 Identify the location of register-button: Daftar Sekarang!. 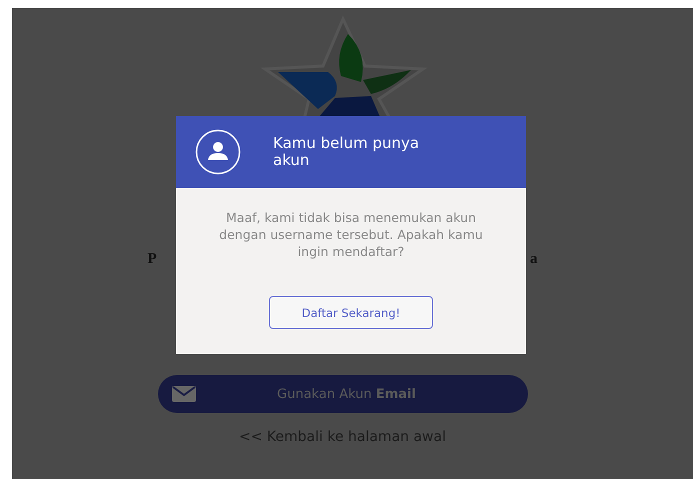
(351, 312).